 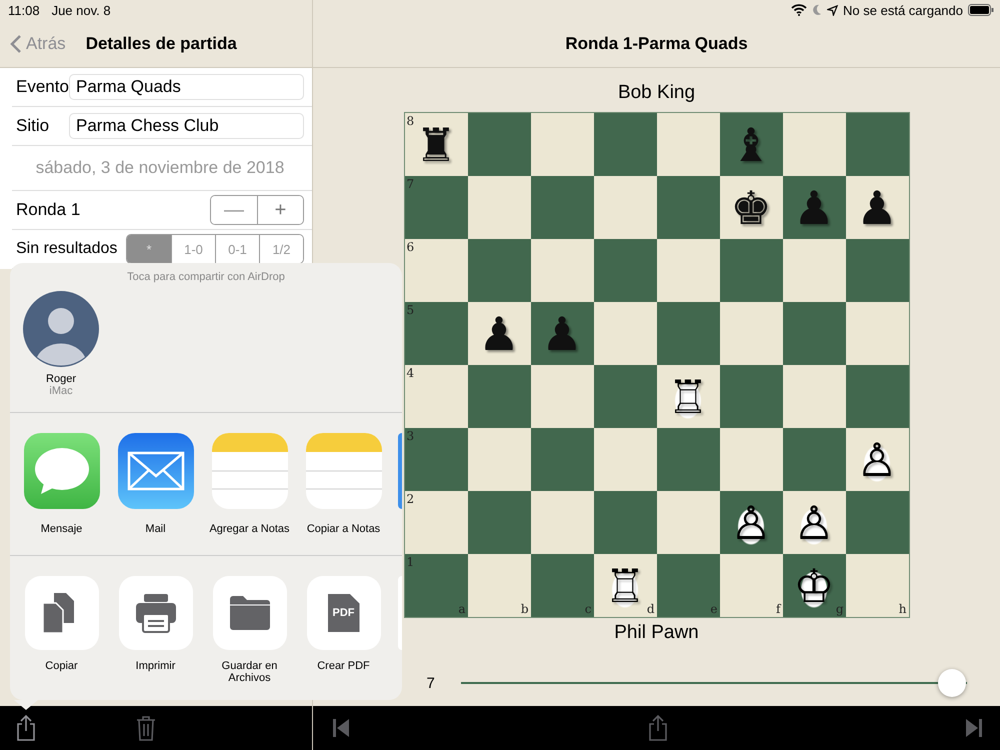 I want to click on text-field: Parma Quads, so click(x=186, y=87).